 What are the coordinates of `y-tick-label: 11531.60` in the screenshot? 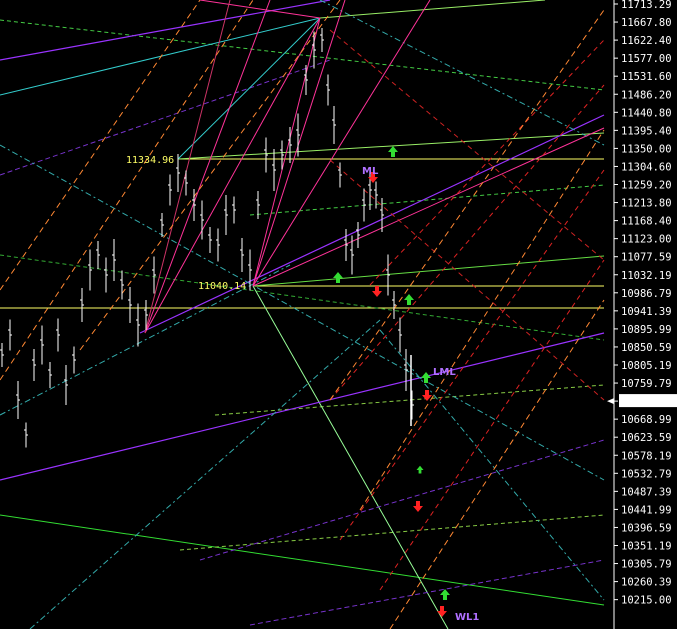 It's located at (646, 77).